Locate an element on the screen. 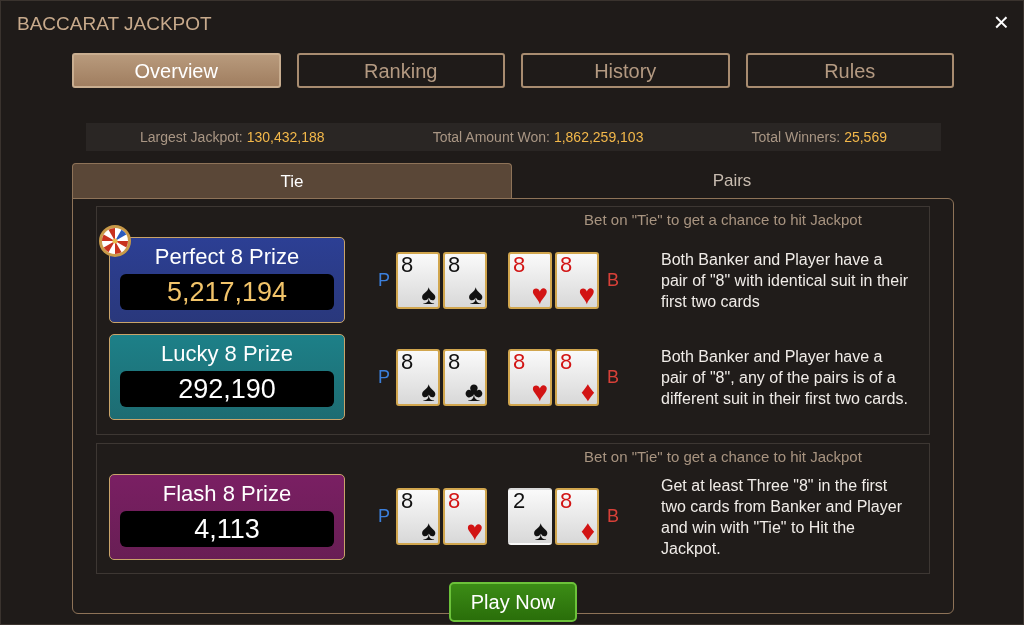 This screenshot has width=1024, height=625. stat-label: Largest Jackpot: is located at coordinates (191, 137).